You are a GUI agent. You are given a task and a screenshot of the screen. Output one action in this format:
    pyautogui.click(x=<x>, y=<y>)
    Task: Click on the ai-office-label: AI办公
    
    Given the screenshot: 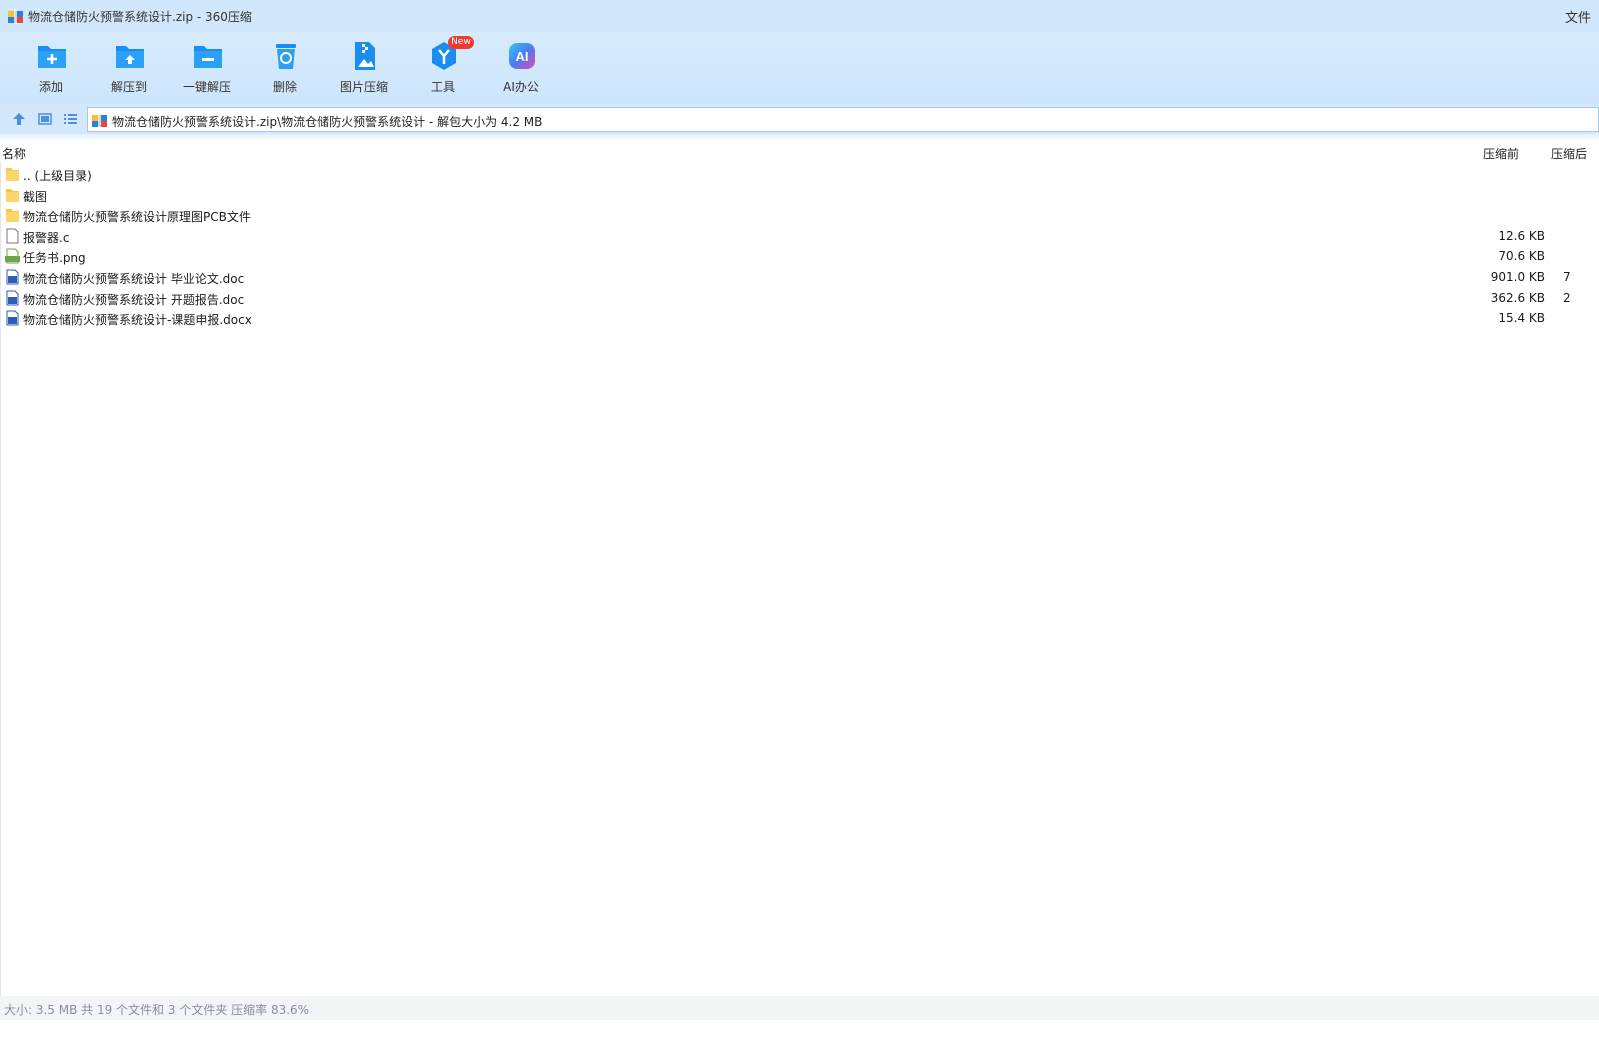 What is the action you would take?
    pyautogui.click(x=521, y=87)
    